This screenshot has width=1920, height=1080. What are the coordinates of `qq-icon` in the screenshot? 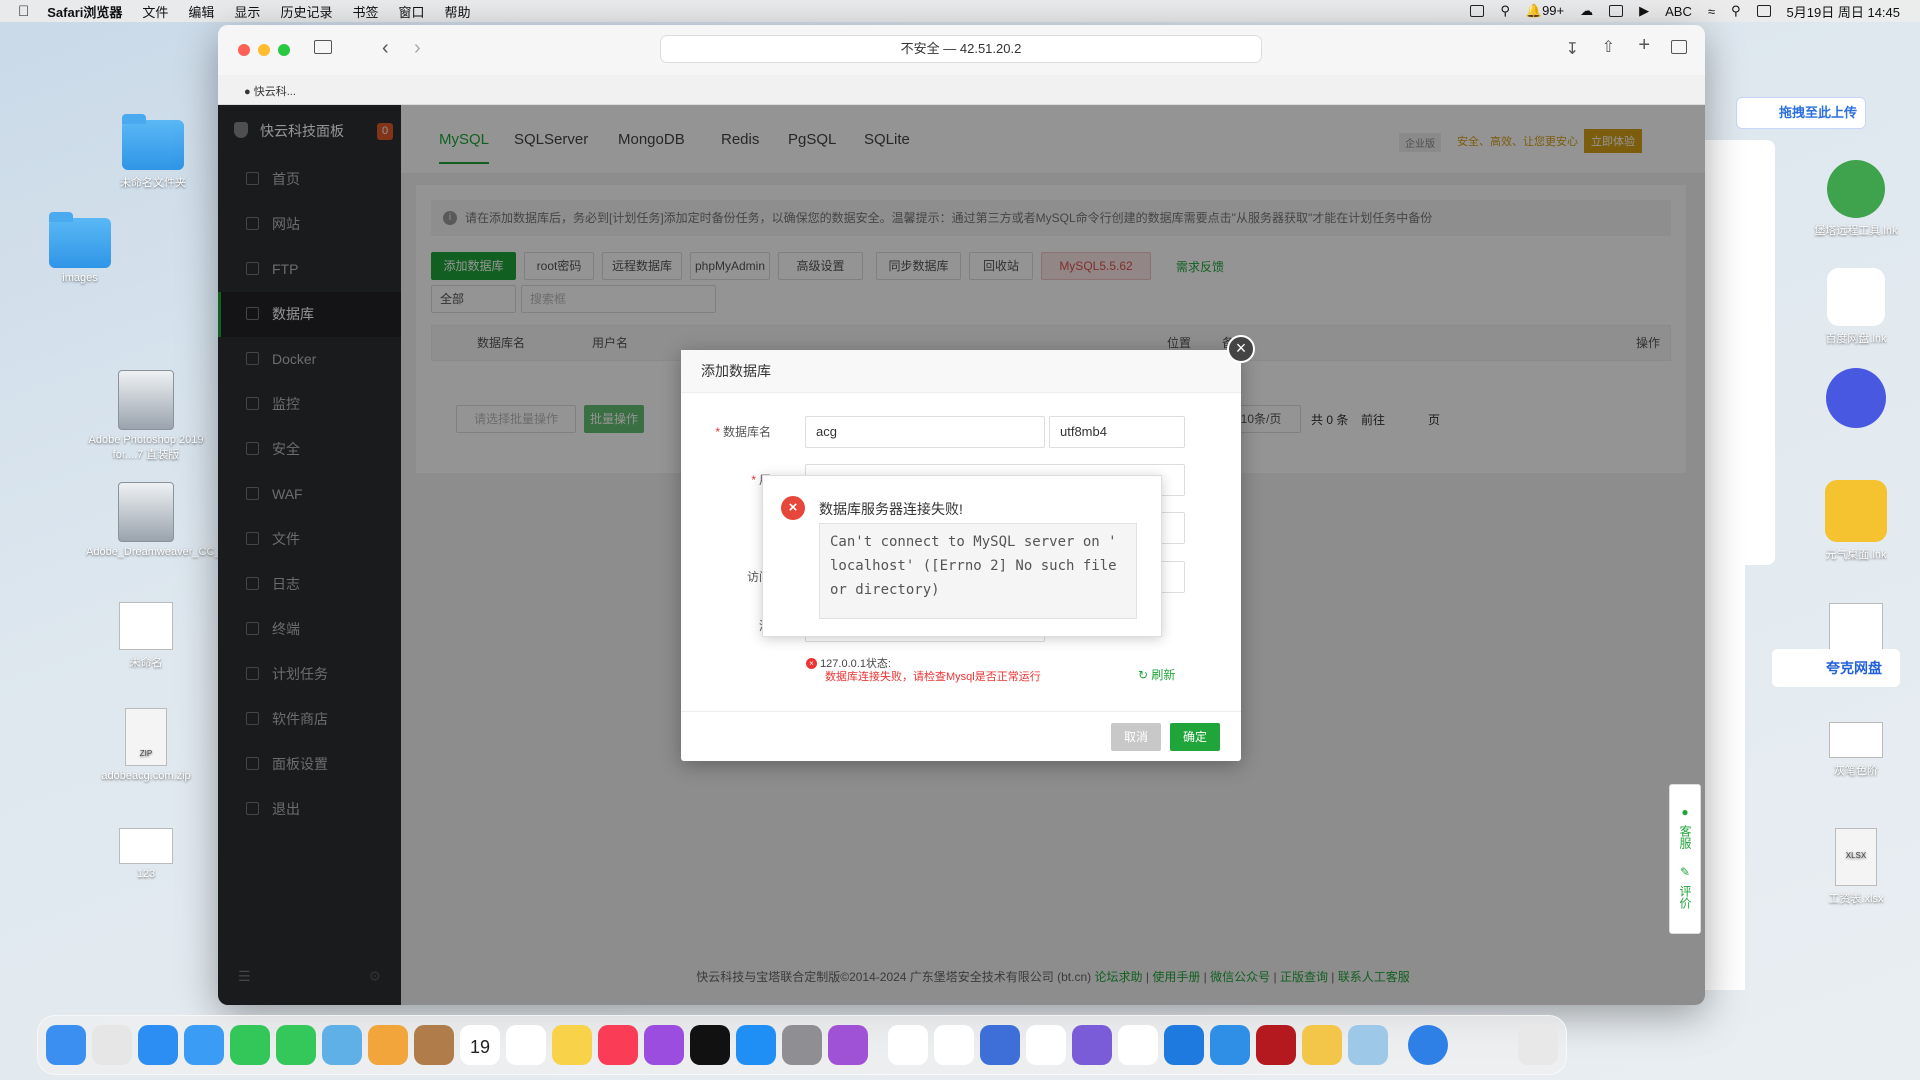 It's located at (1138, 1045).